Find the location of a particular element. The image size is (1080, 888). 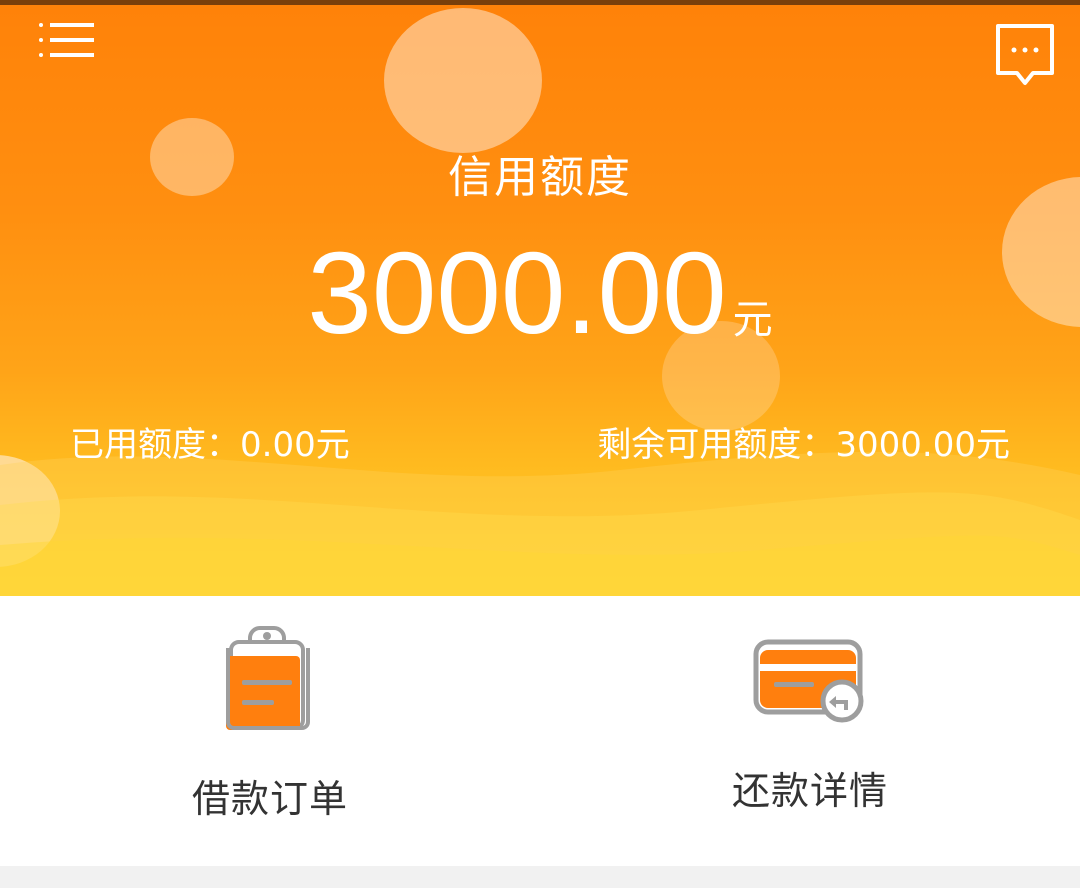

loan-orders-label: 借款订单 is located at coordinates (269, 799).